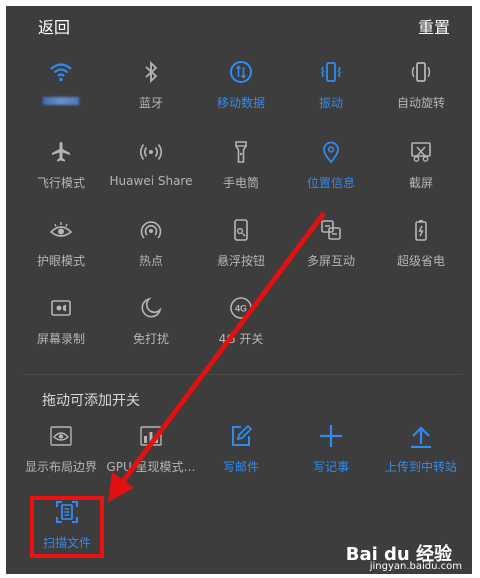 The height and width of the screenshot is (578, 480). What do you see at coordinates (415, 566) in the screenshot?
I see `watermark-url: jingyan.baidu.com` at bounding box center [415, 566].